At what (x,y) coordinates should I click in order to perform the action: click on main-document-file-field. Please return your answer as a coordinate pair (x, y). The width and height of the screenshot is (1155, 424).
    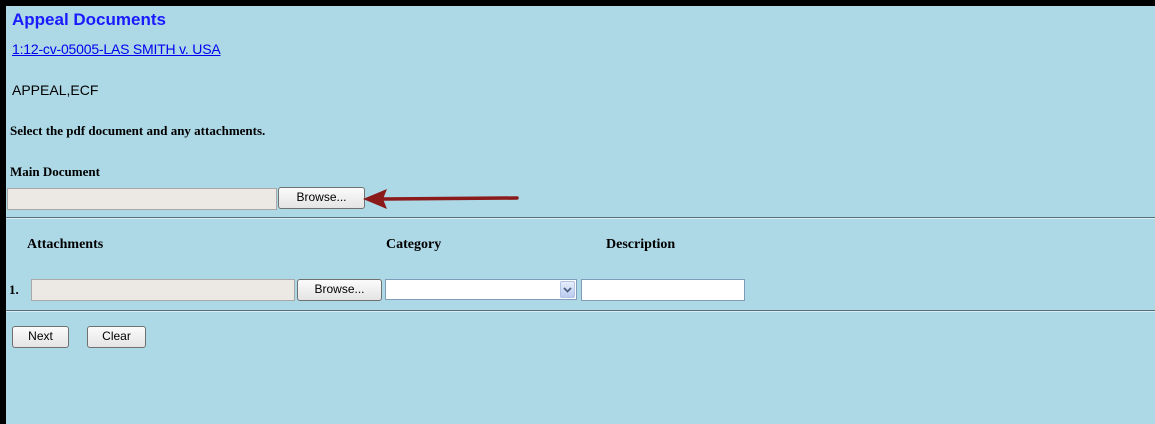
    Looking at the image, I should click on (142, 199).